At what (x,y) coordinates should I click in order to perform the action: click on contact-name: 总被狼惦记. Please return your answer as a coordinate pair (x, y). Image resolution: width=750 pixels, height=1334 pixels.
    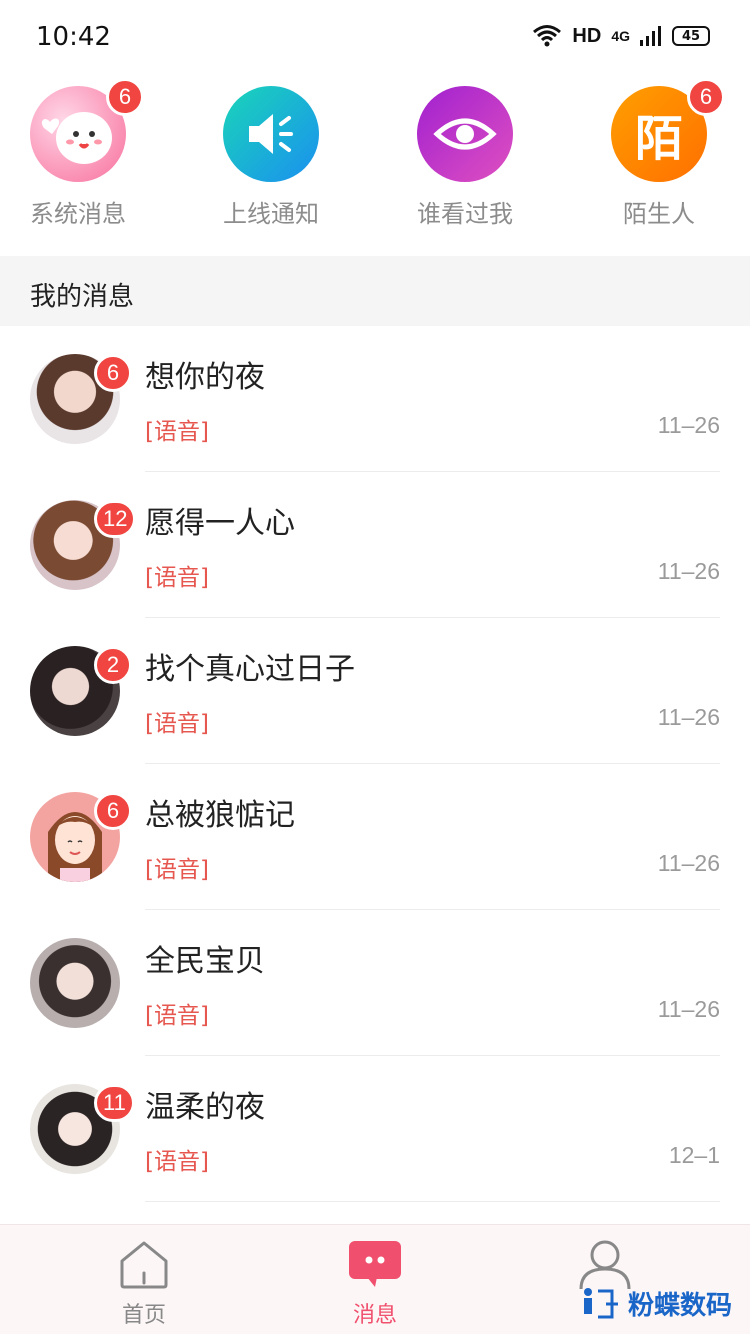
    Looking at the image, I should click on (220, 815).